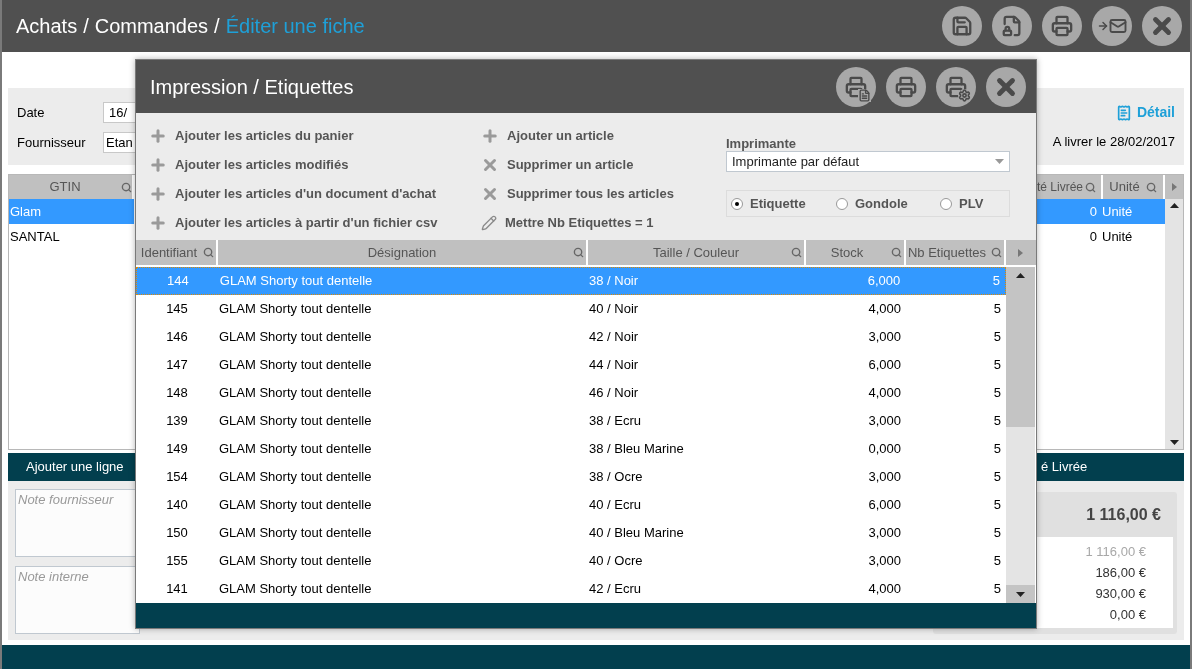  I want to click on document-lock-icon, so click(1012, 26).